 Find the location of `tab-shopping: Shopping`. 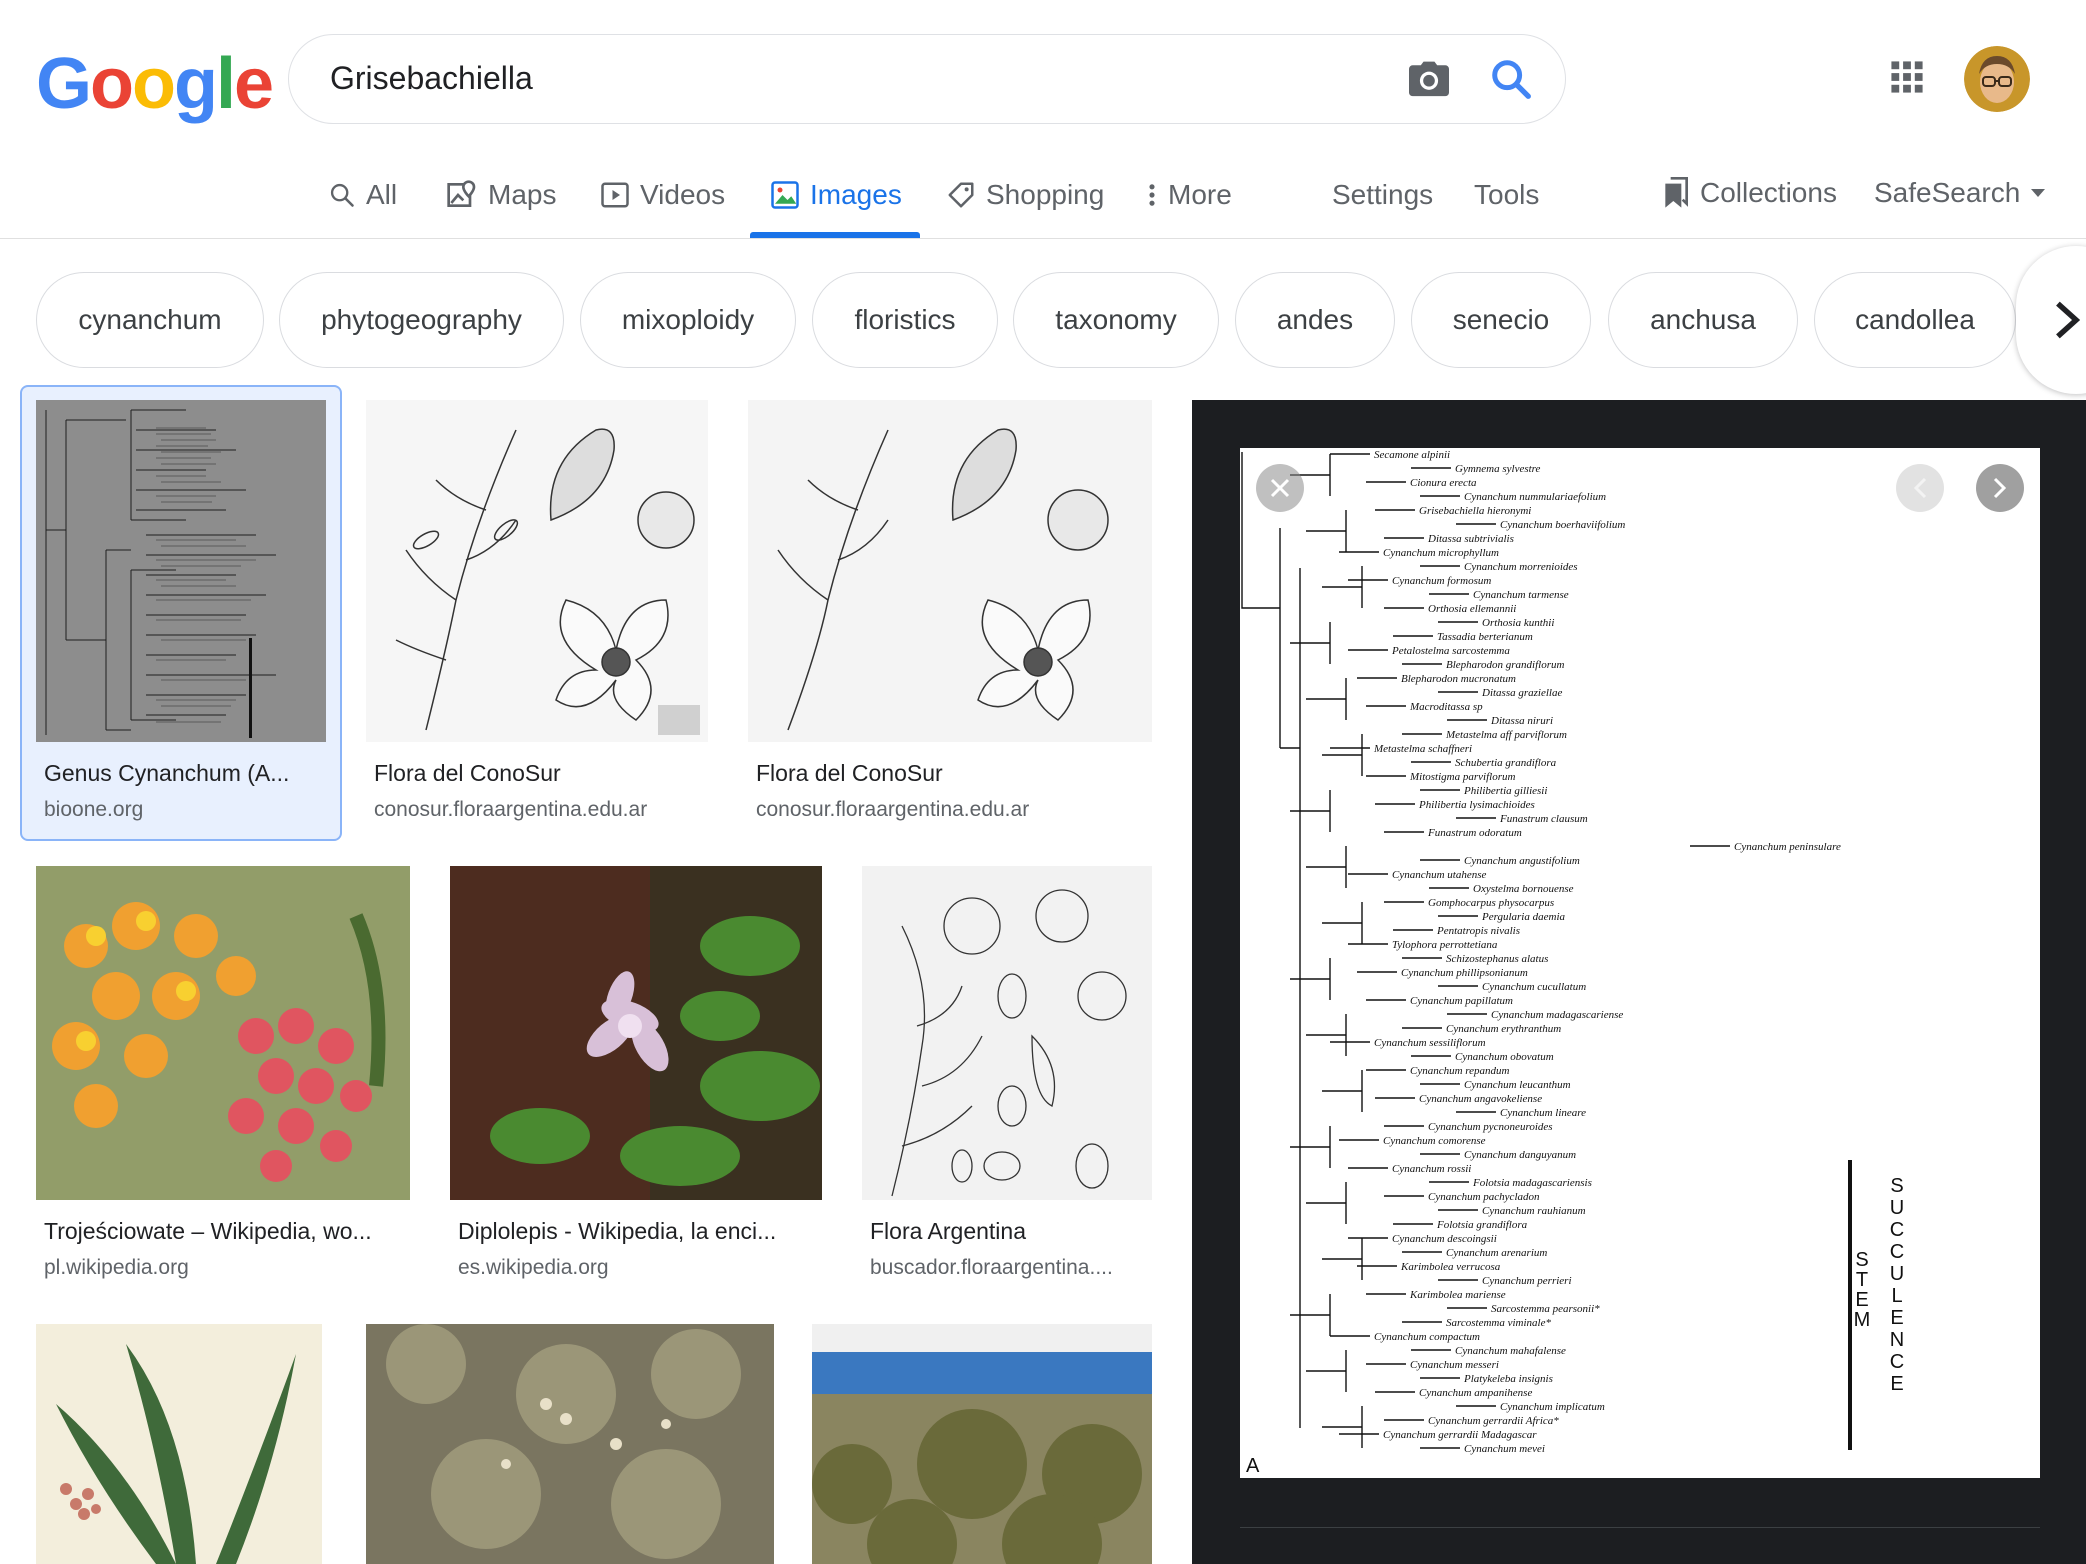

tab-shopping: Shopping is located at coordinates (1025, 195).